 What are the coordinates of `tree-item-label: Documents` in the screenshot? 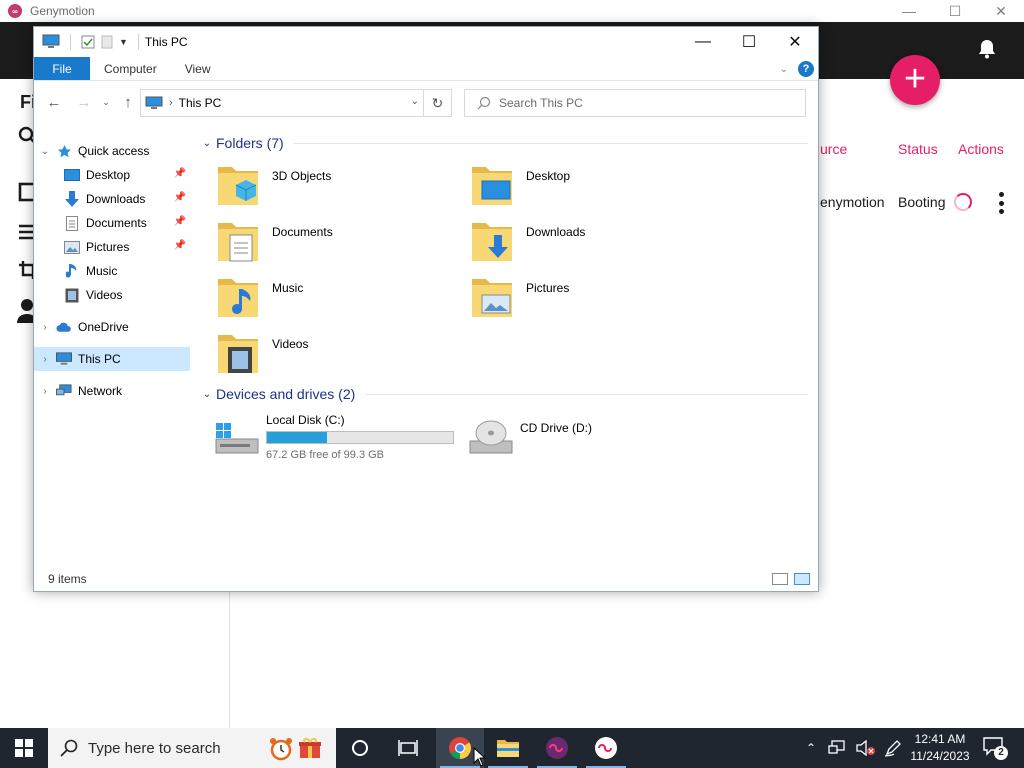 It's located at (116, 223).